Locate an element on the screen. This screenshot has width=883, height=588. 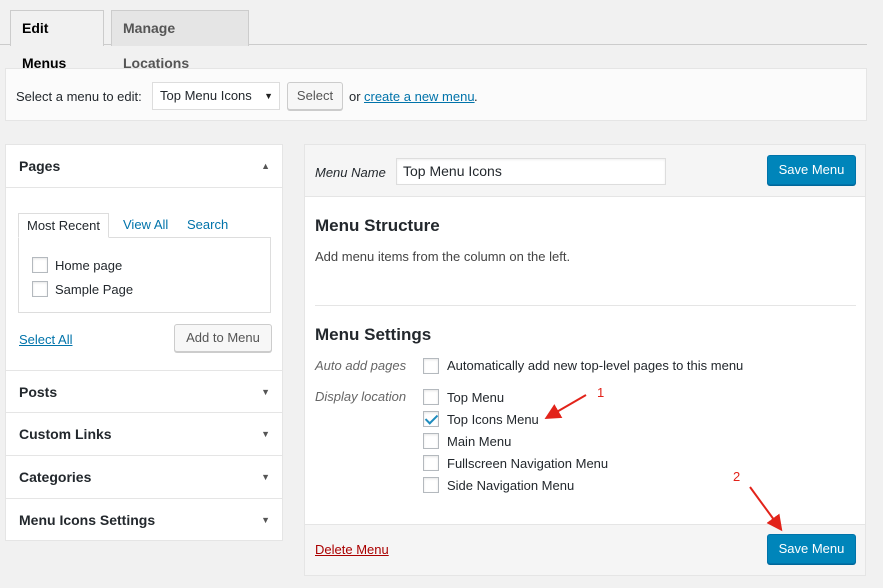
accordion-posts: Posts ▼ is located at coordinates (144, 391).